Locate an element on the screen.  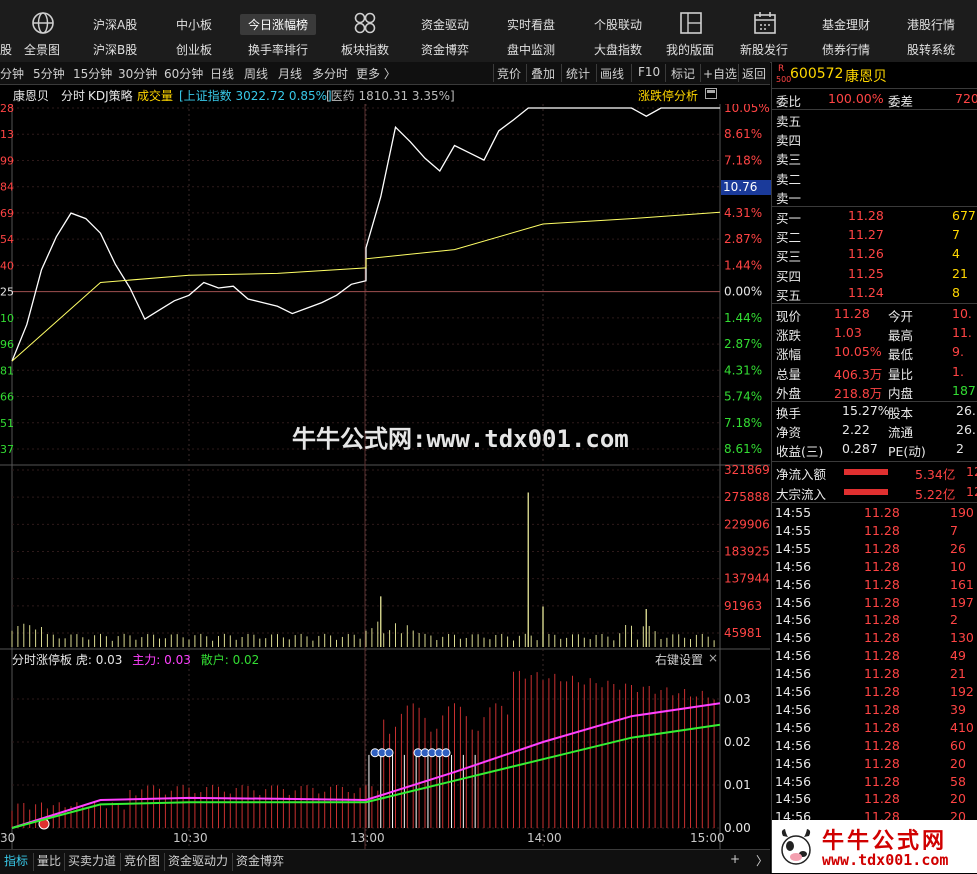
limit-analysis-button: 涨跌停分析 is located at coordinates (668, 95).